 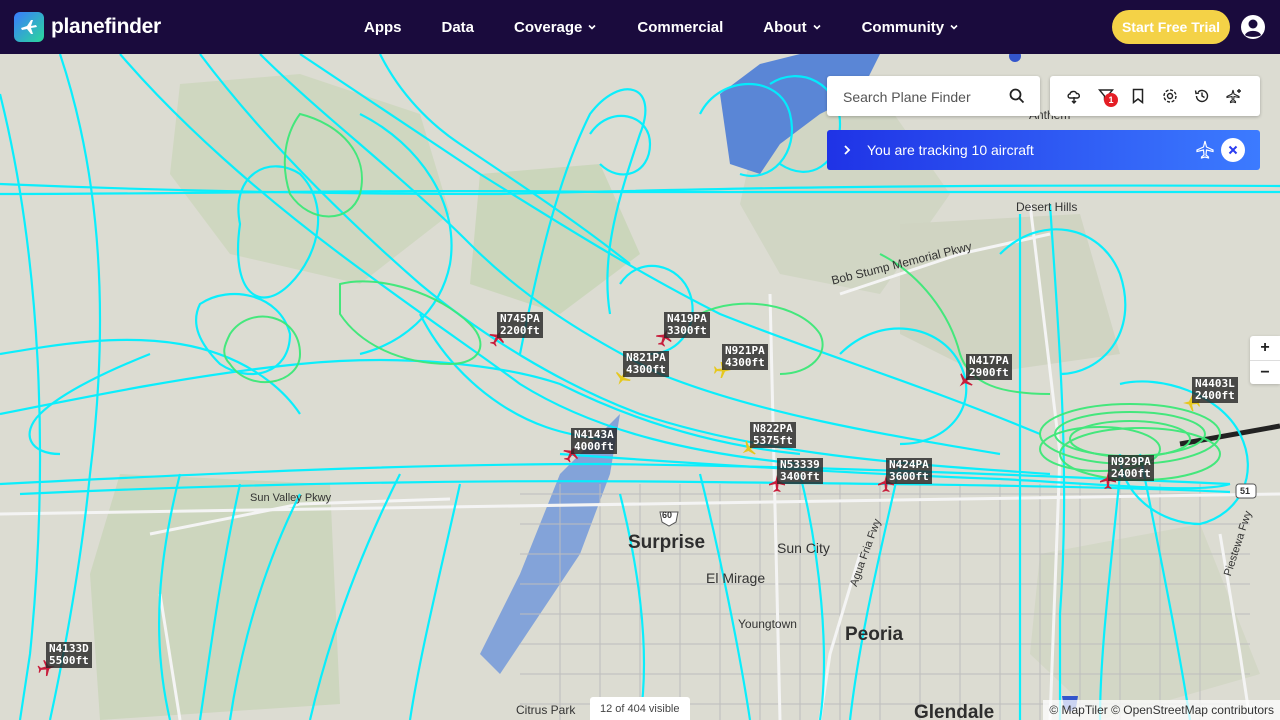 I want to click on aircraft-altitude: 3300ft, so click(x=687, y=330).